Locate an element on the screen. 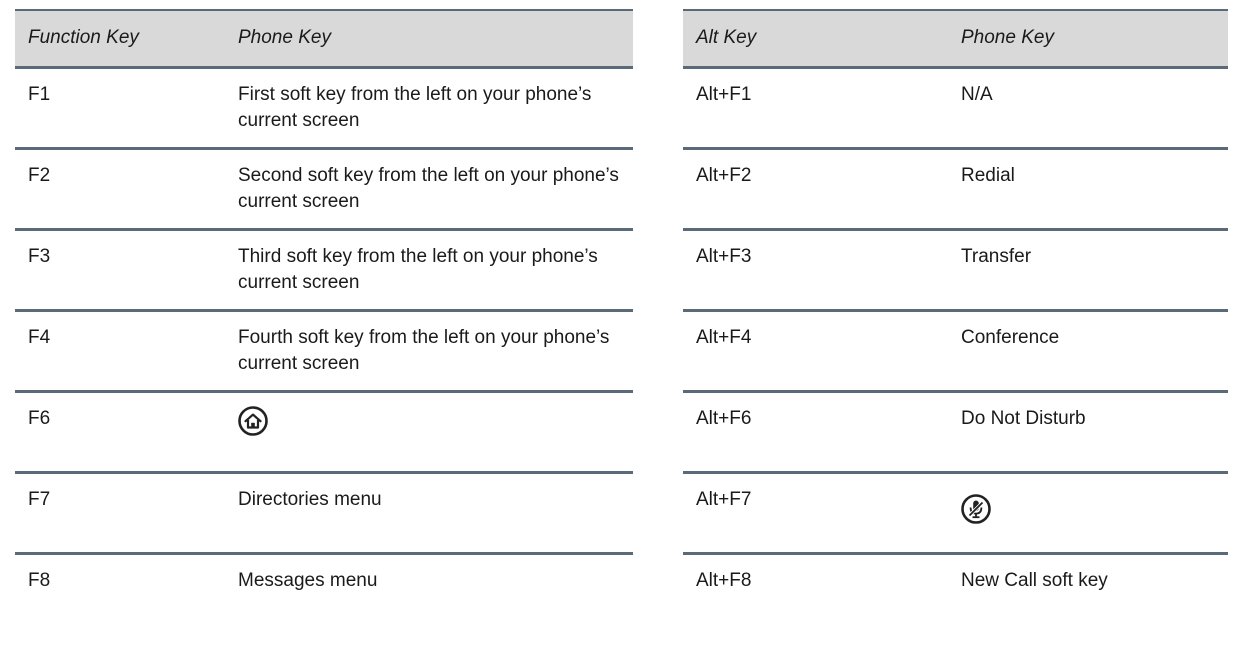  alt-key-cell: Alt+F7 is located at coordinates (815, 511).